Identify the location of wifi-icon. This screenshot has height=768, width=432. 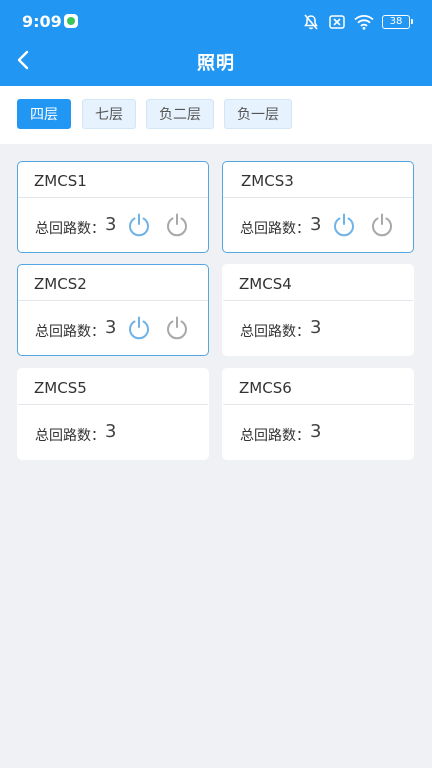
(364, 22).